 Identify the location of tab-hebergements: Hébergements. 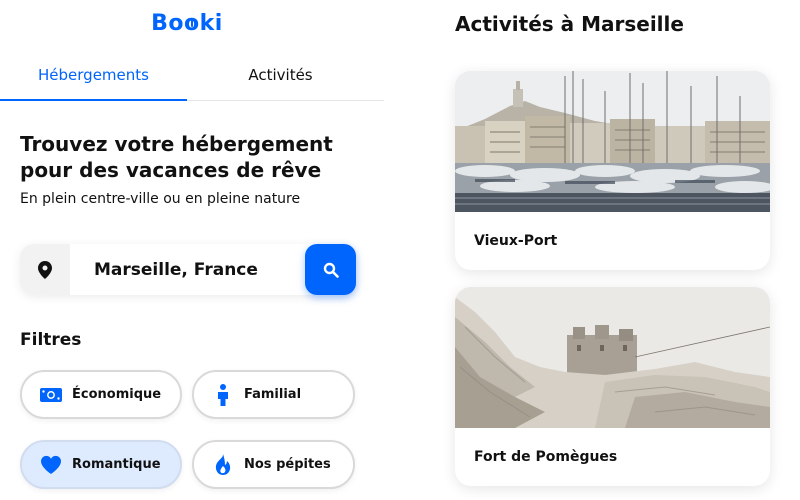
(93, 79).